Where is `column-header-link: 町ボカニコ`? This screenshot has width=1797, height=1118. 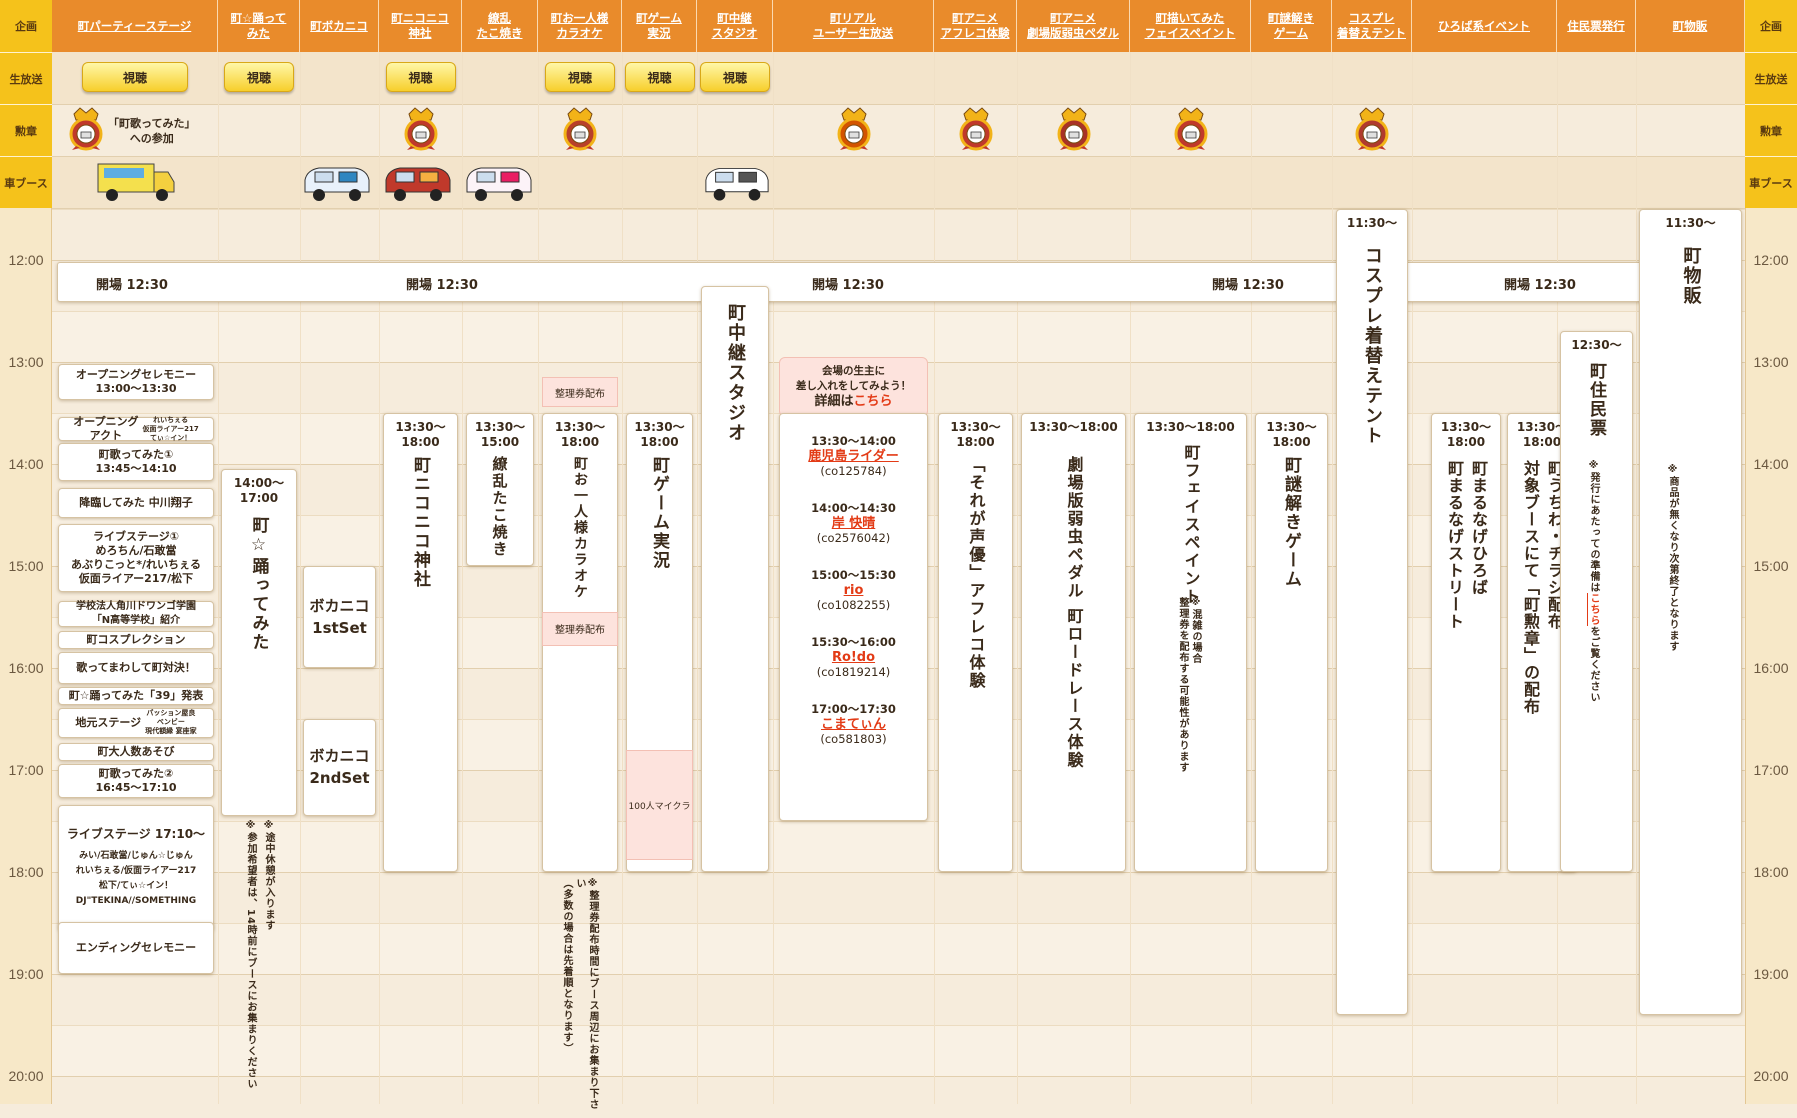 column-header-link: 町ボカニコ is located at coordinates (339, 26).